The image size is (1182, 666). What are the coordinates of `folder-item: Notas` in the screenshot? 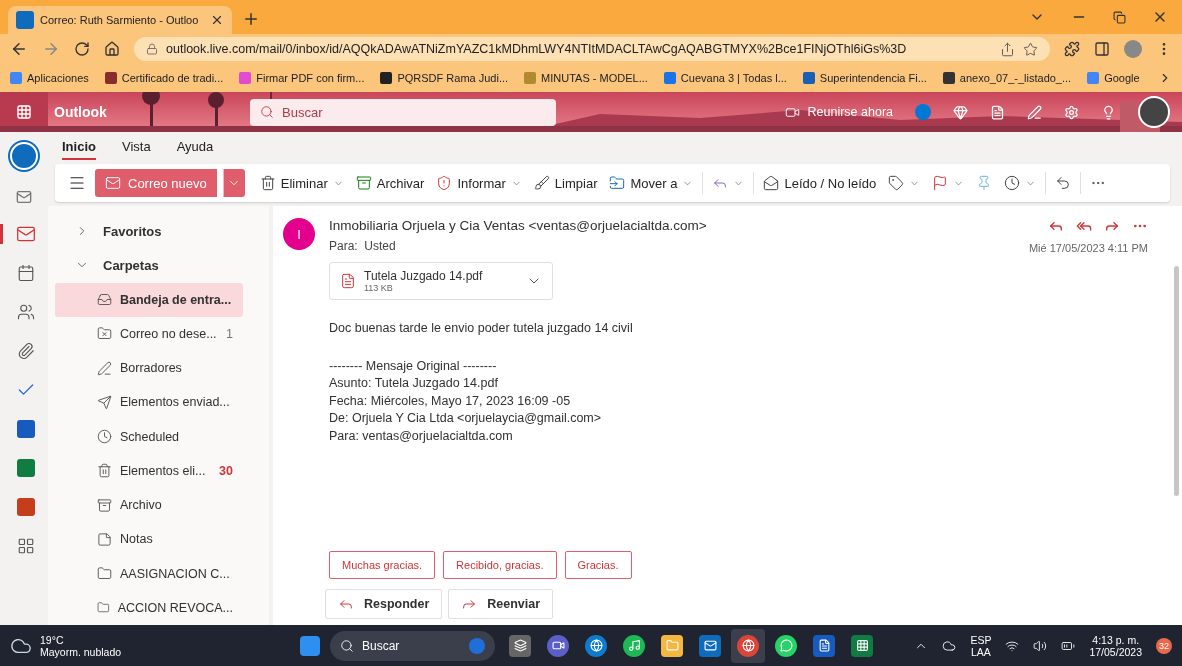 It's located at (149, 539).